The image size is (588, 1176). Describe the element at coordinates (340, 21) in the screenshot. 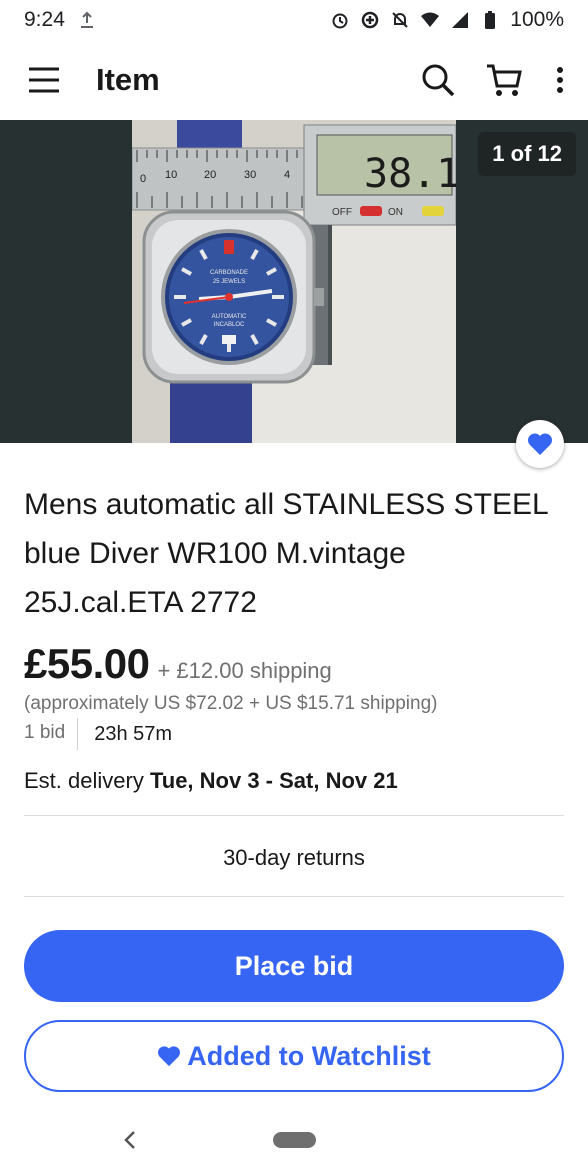

I see `alarm-icon` at that location.